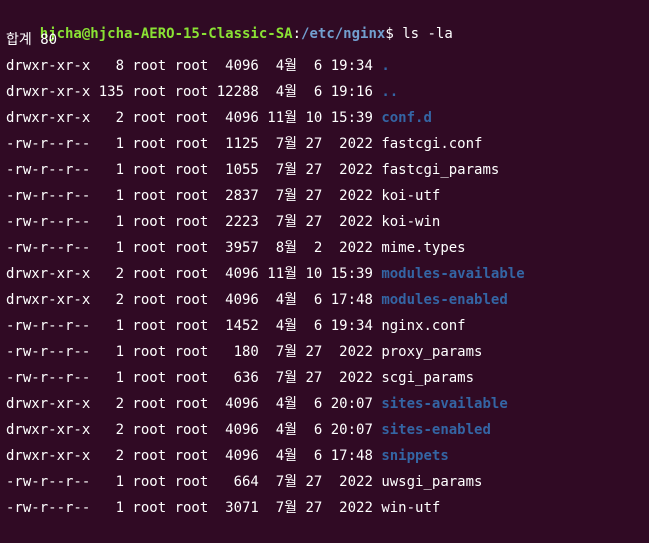  Describe the element at coordinates (194, 482) in the screenshot. I see `entry-meta: -rw-r--r-- 1 root root 664 7월 27 2022` at that location.